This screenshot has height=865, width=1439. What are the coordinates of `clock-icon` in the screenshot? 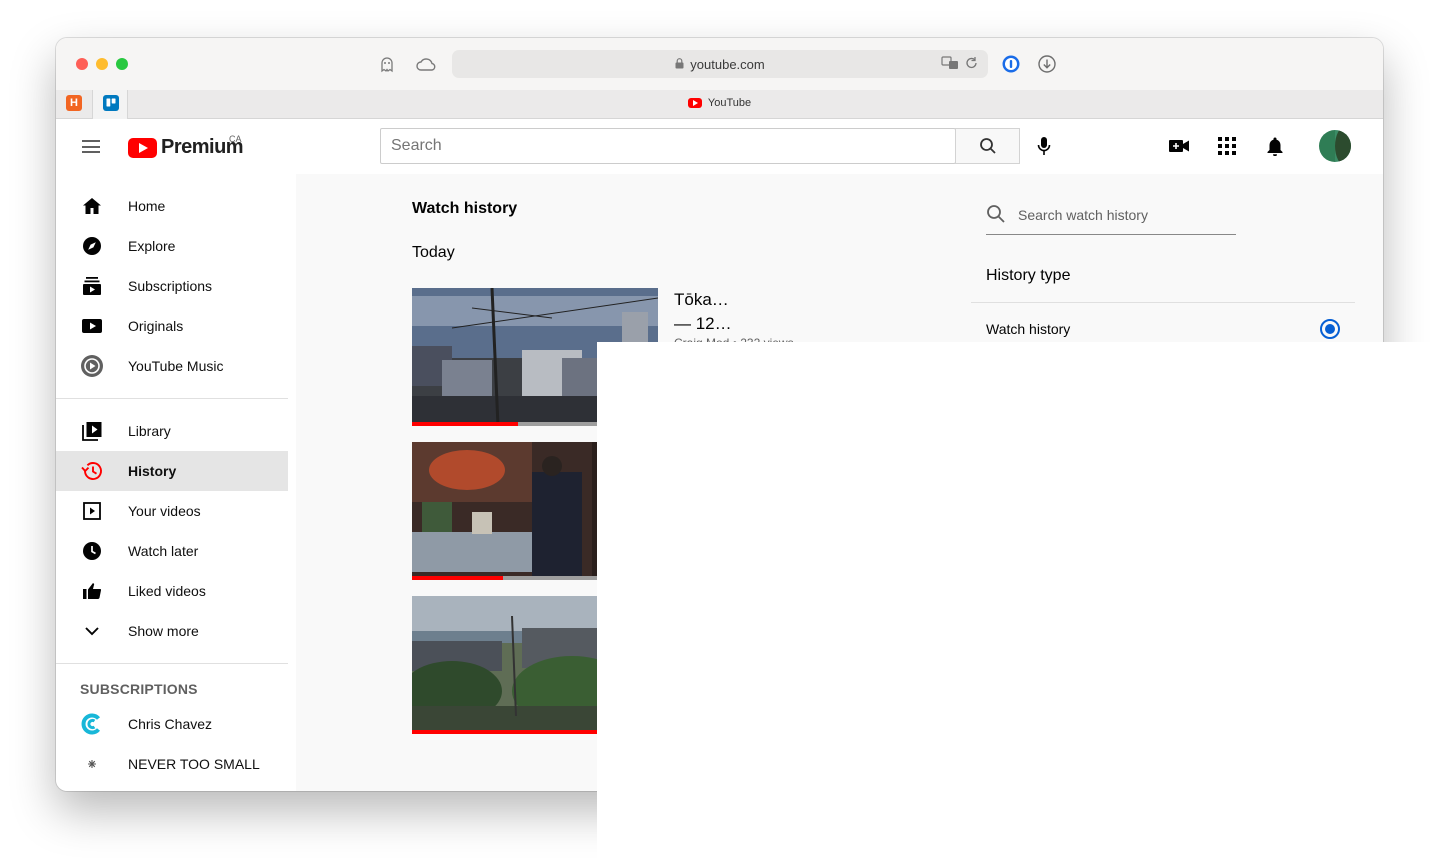 It's located at (92, 551).